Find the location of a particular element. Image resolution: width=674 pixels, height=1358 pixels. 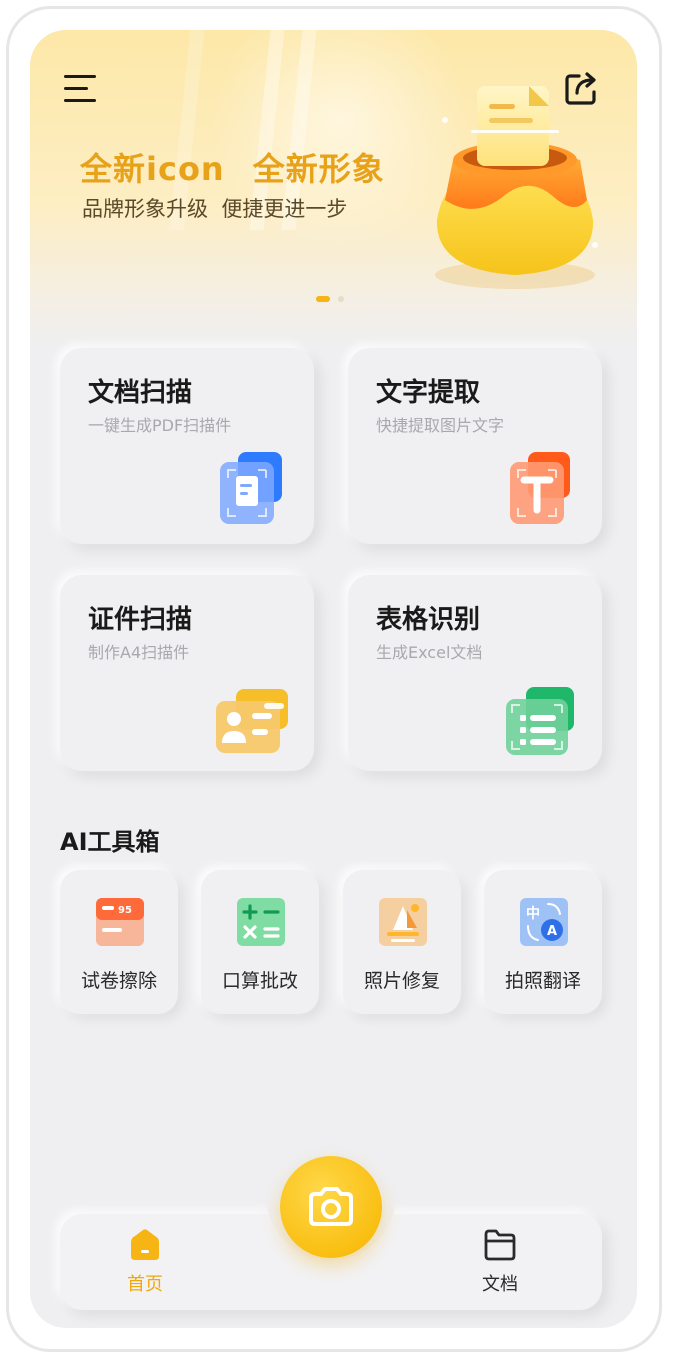

tool-exam-erase: 95 试卷擦除 is located at coordinates (119, 942).